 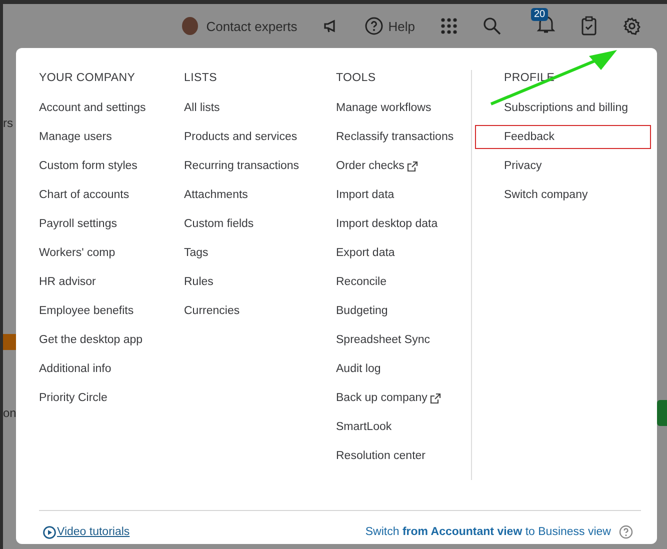 What do you see at coordinates (395, 137) in the screenshot?
I see `menu-link: Reclassify transactions` at bounding box center [395, 137].